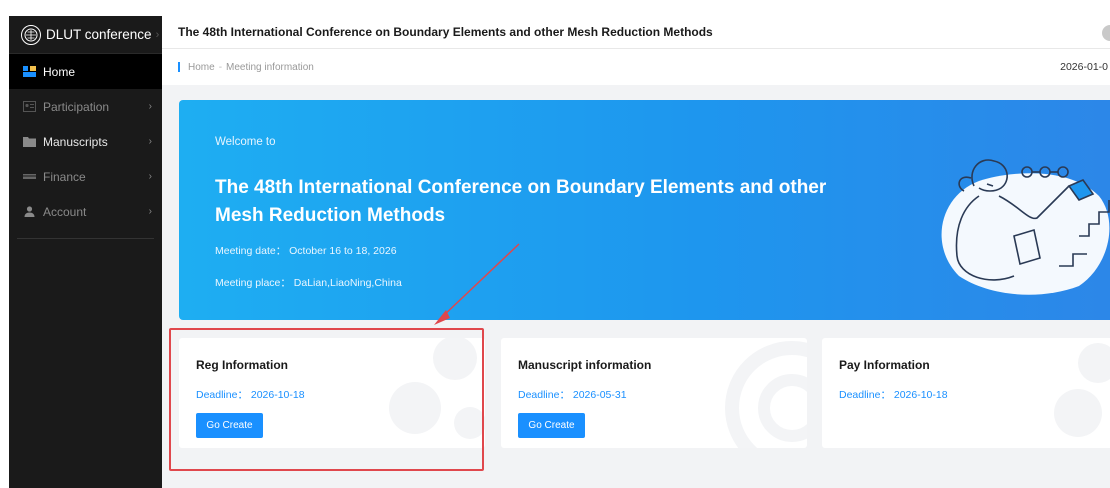 This screenshot has width=1110, height=488. What do you see at coordinates (29, 176) in the screenshot?
I see `card-icon` at bounding box center [29, 176].